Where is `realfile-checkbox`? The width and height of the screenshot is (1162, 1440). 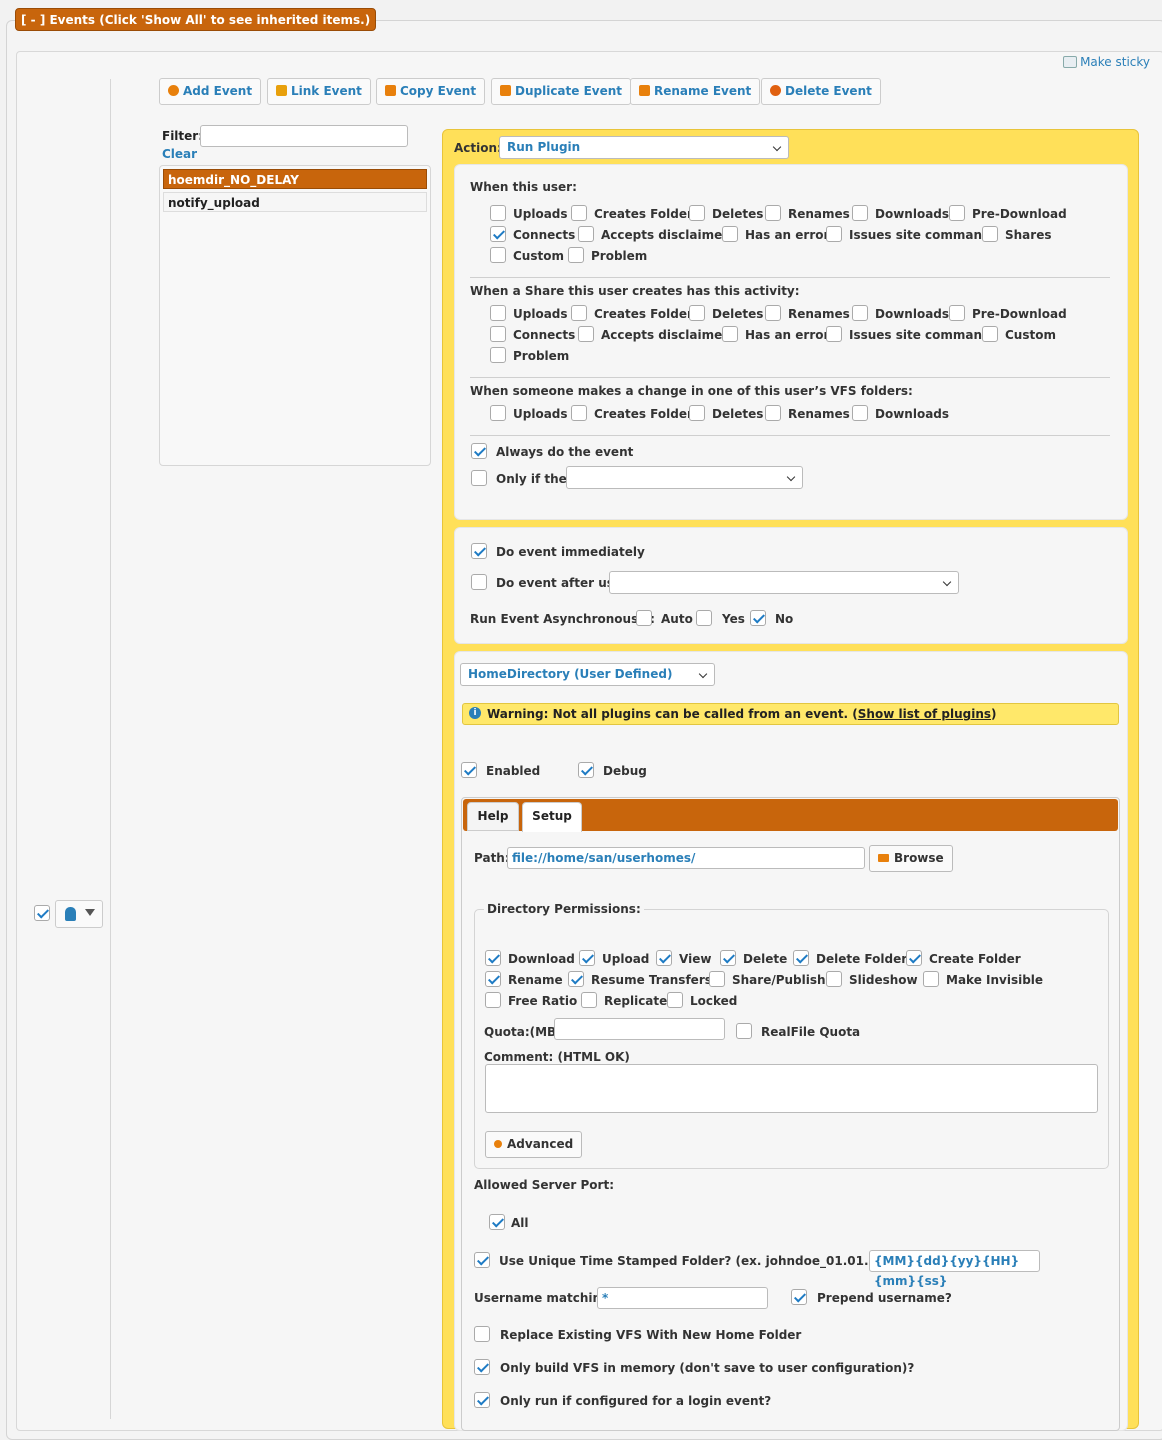 realfile-checkbox is located at coordinates (744, 1031).